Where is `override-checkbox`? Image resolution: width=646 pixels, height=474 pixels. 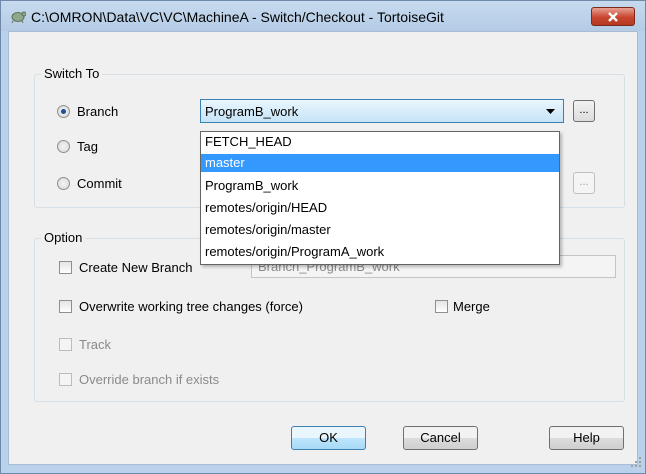 override-checkbox is located at coordinates (65, 379).